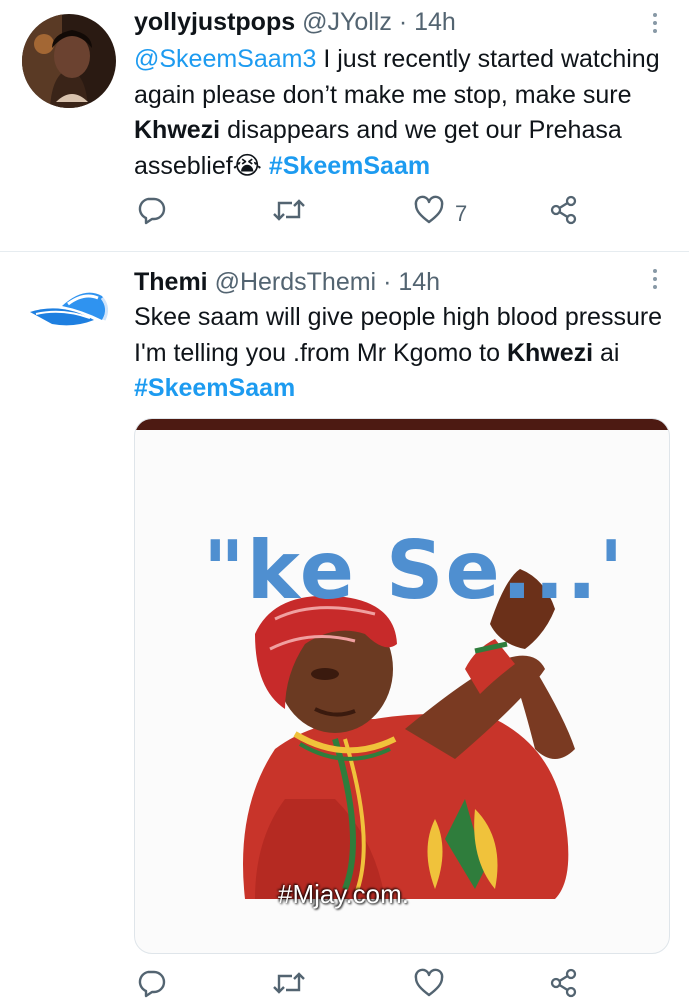  What do you see at coordinates (343, 894) in the screenshot?
I see `watermark-text: #Mjay.com.` at bounding box center [343, 894].